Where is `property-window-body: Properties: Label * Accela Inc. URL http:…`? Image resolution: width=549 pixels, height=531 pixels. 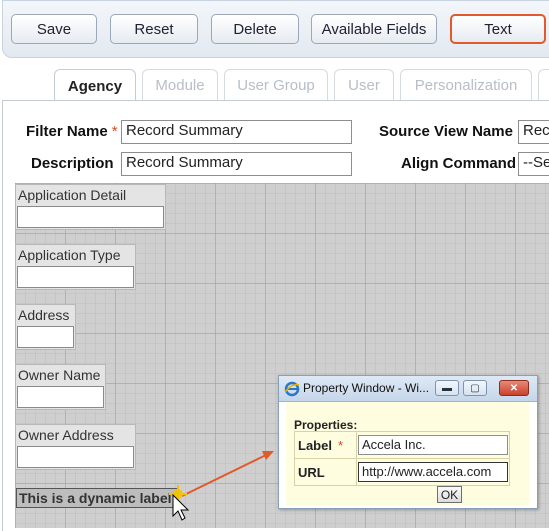
property-window-body: Properties: Label * Accela Inc. URL http:… is located at coordinates (407, 454).